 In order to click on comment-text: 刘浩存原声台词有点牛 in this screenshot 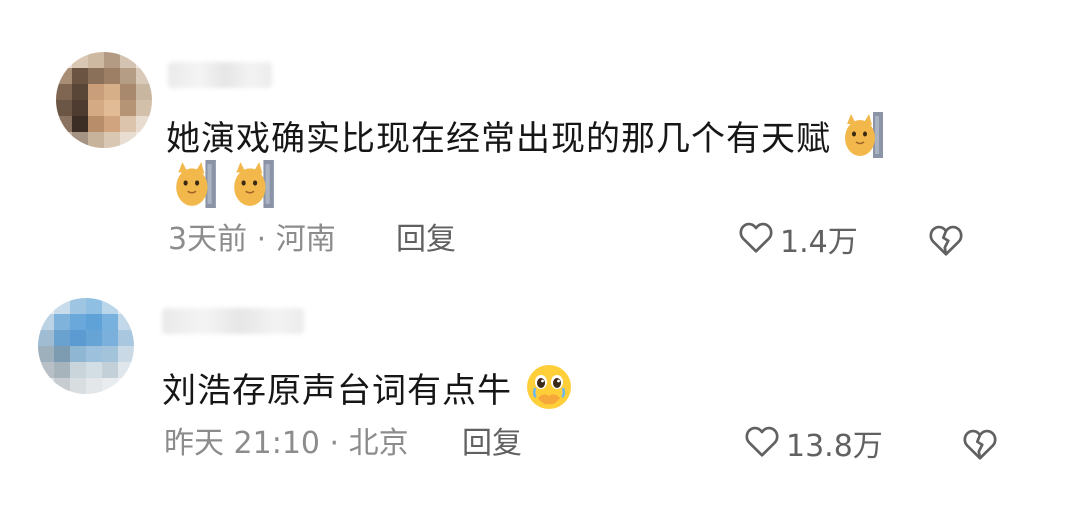, I will do `click(368, 392)`.